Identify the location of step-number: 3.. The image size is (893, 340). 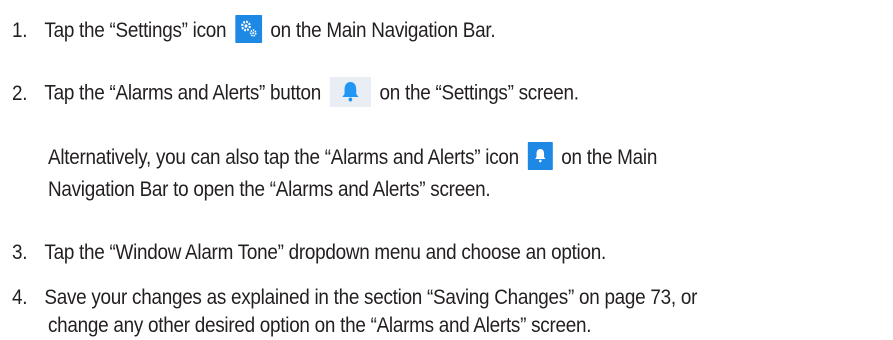
(20, 252).